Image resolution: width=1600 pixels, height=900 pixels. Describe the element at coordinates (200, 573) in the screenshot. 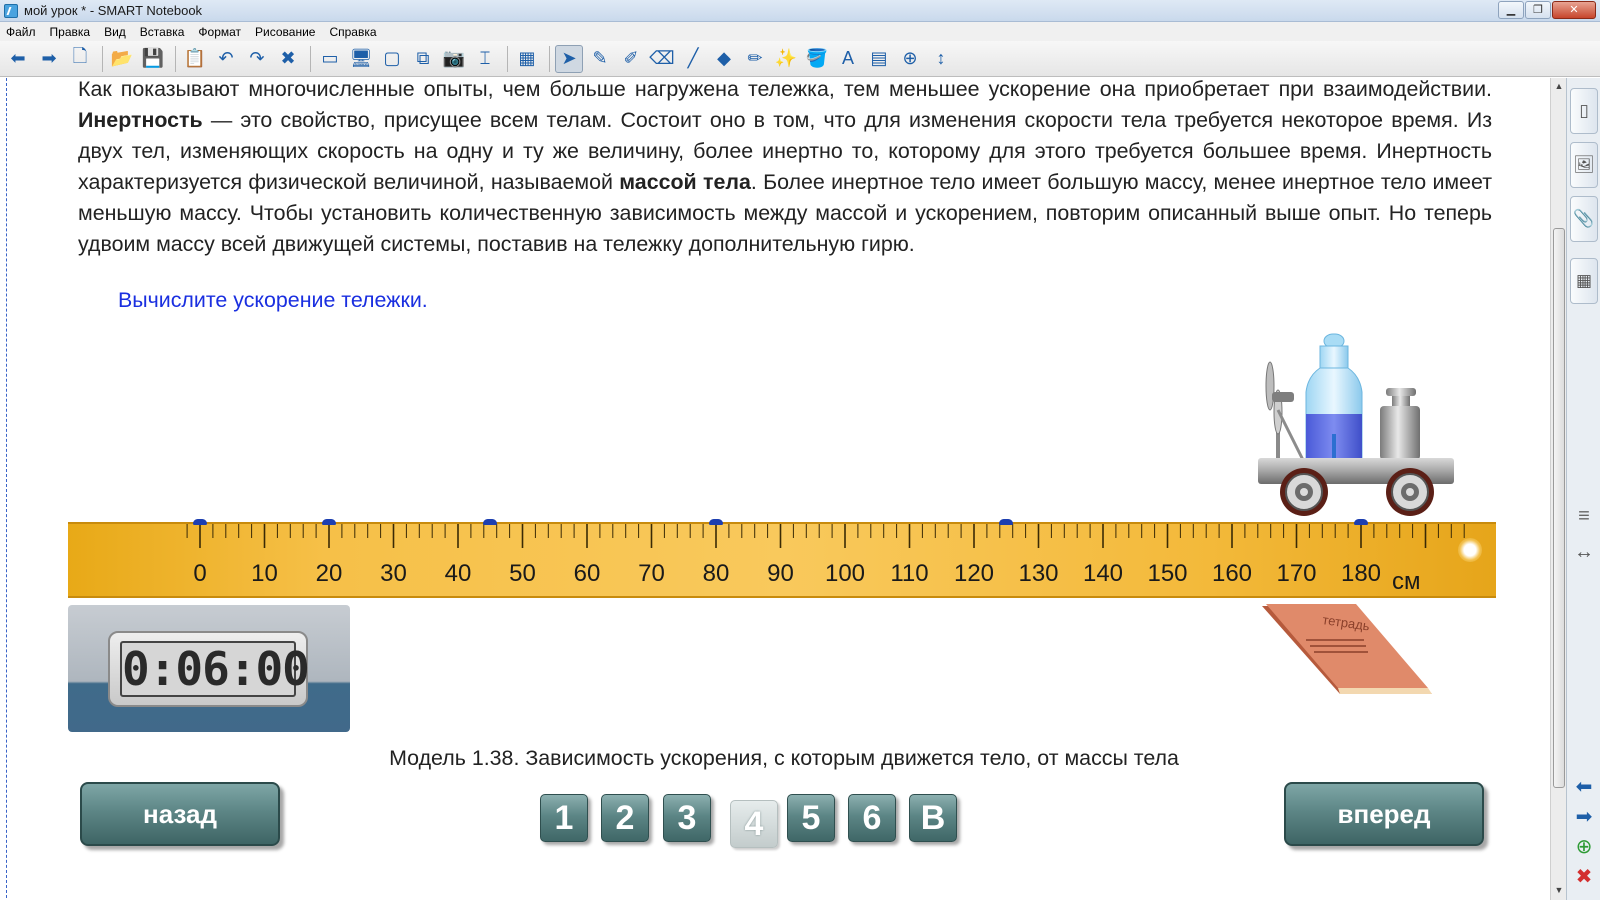

I see `ruler-tick-label: 0` at that location.